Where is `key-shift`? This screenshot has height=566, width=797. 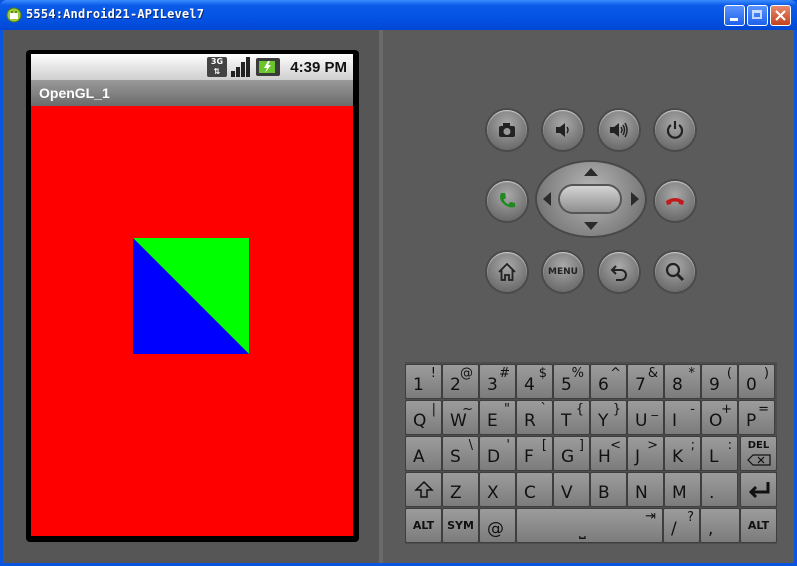
key-shift is located at coordinates (423, 489).